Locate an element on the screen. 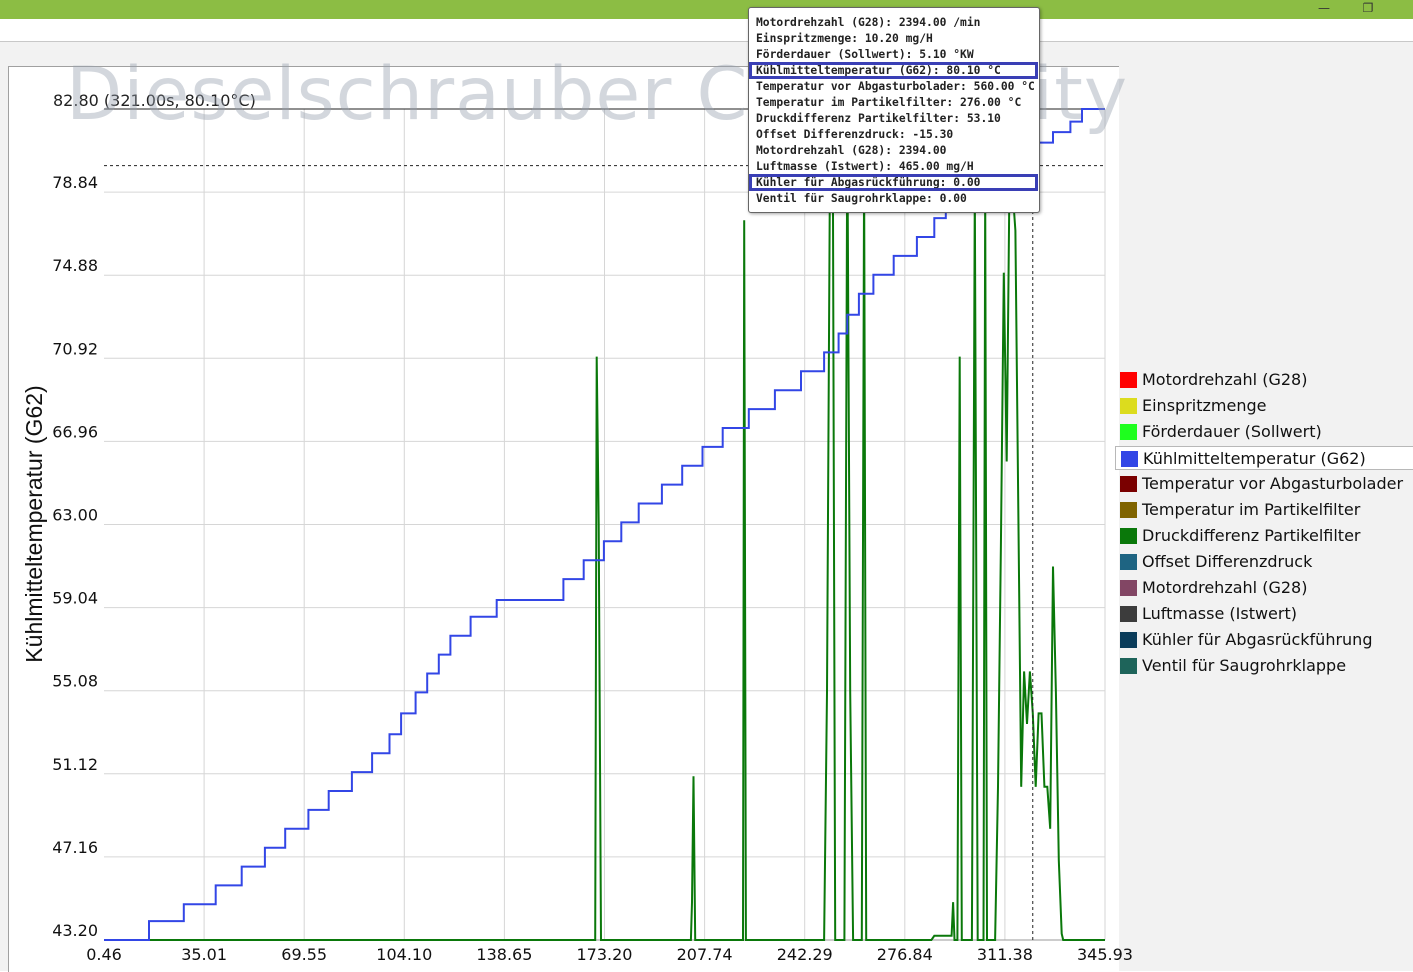  legend-item: Ventil für Saugrohrklappe is located at coordinates (1264, 666).